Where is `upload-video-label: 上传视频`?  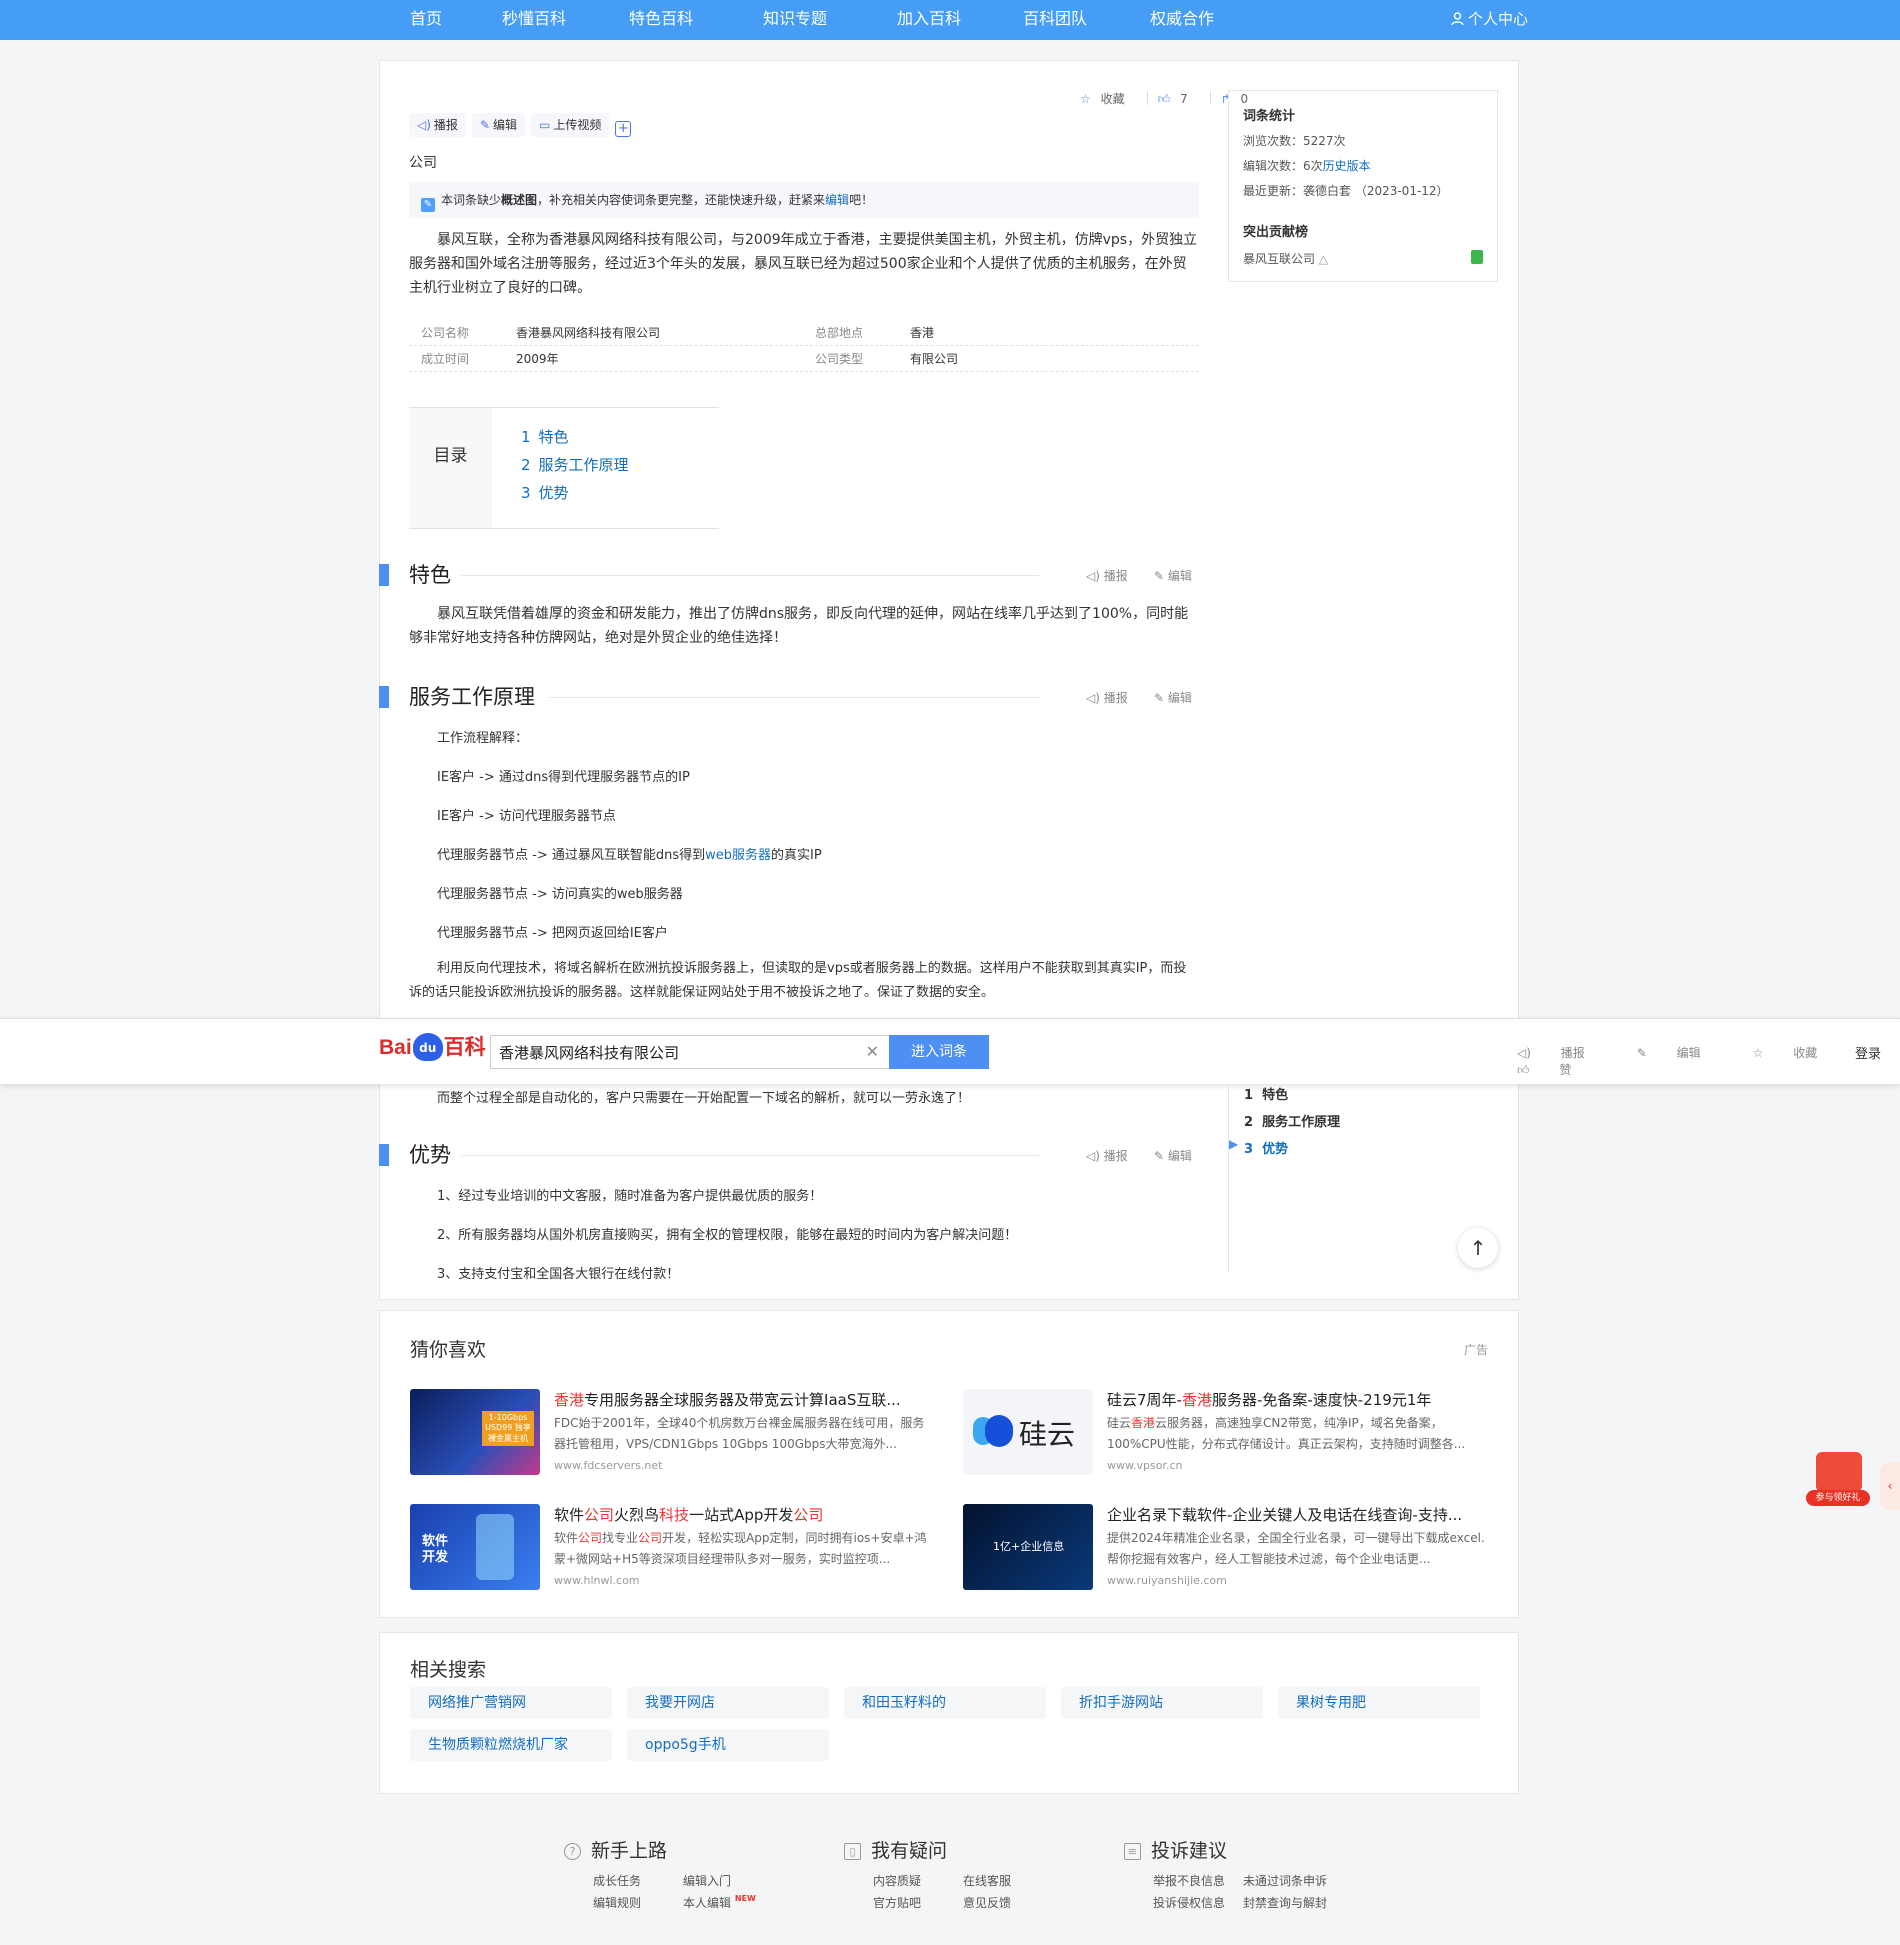
upload-video-label: 上传视频 is located at coordinates (577, 125).